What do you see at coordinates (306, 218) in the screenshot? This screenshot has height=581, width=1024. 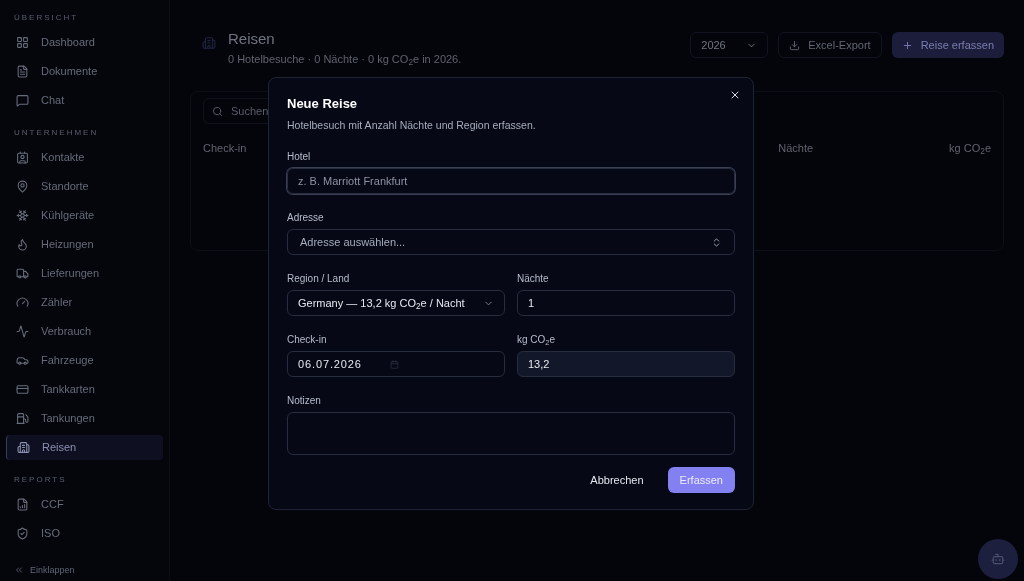 I see `field-label: Adresse` at bounding box center [306, 218].